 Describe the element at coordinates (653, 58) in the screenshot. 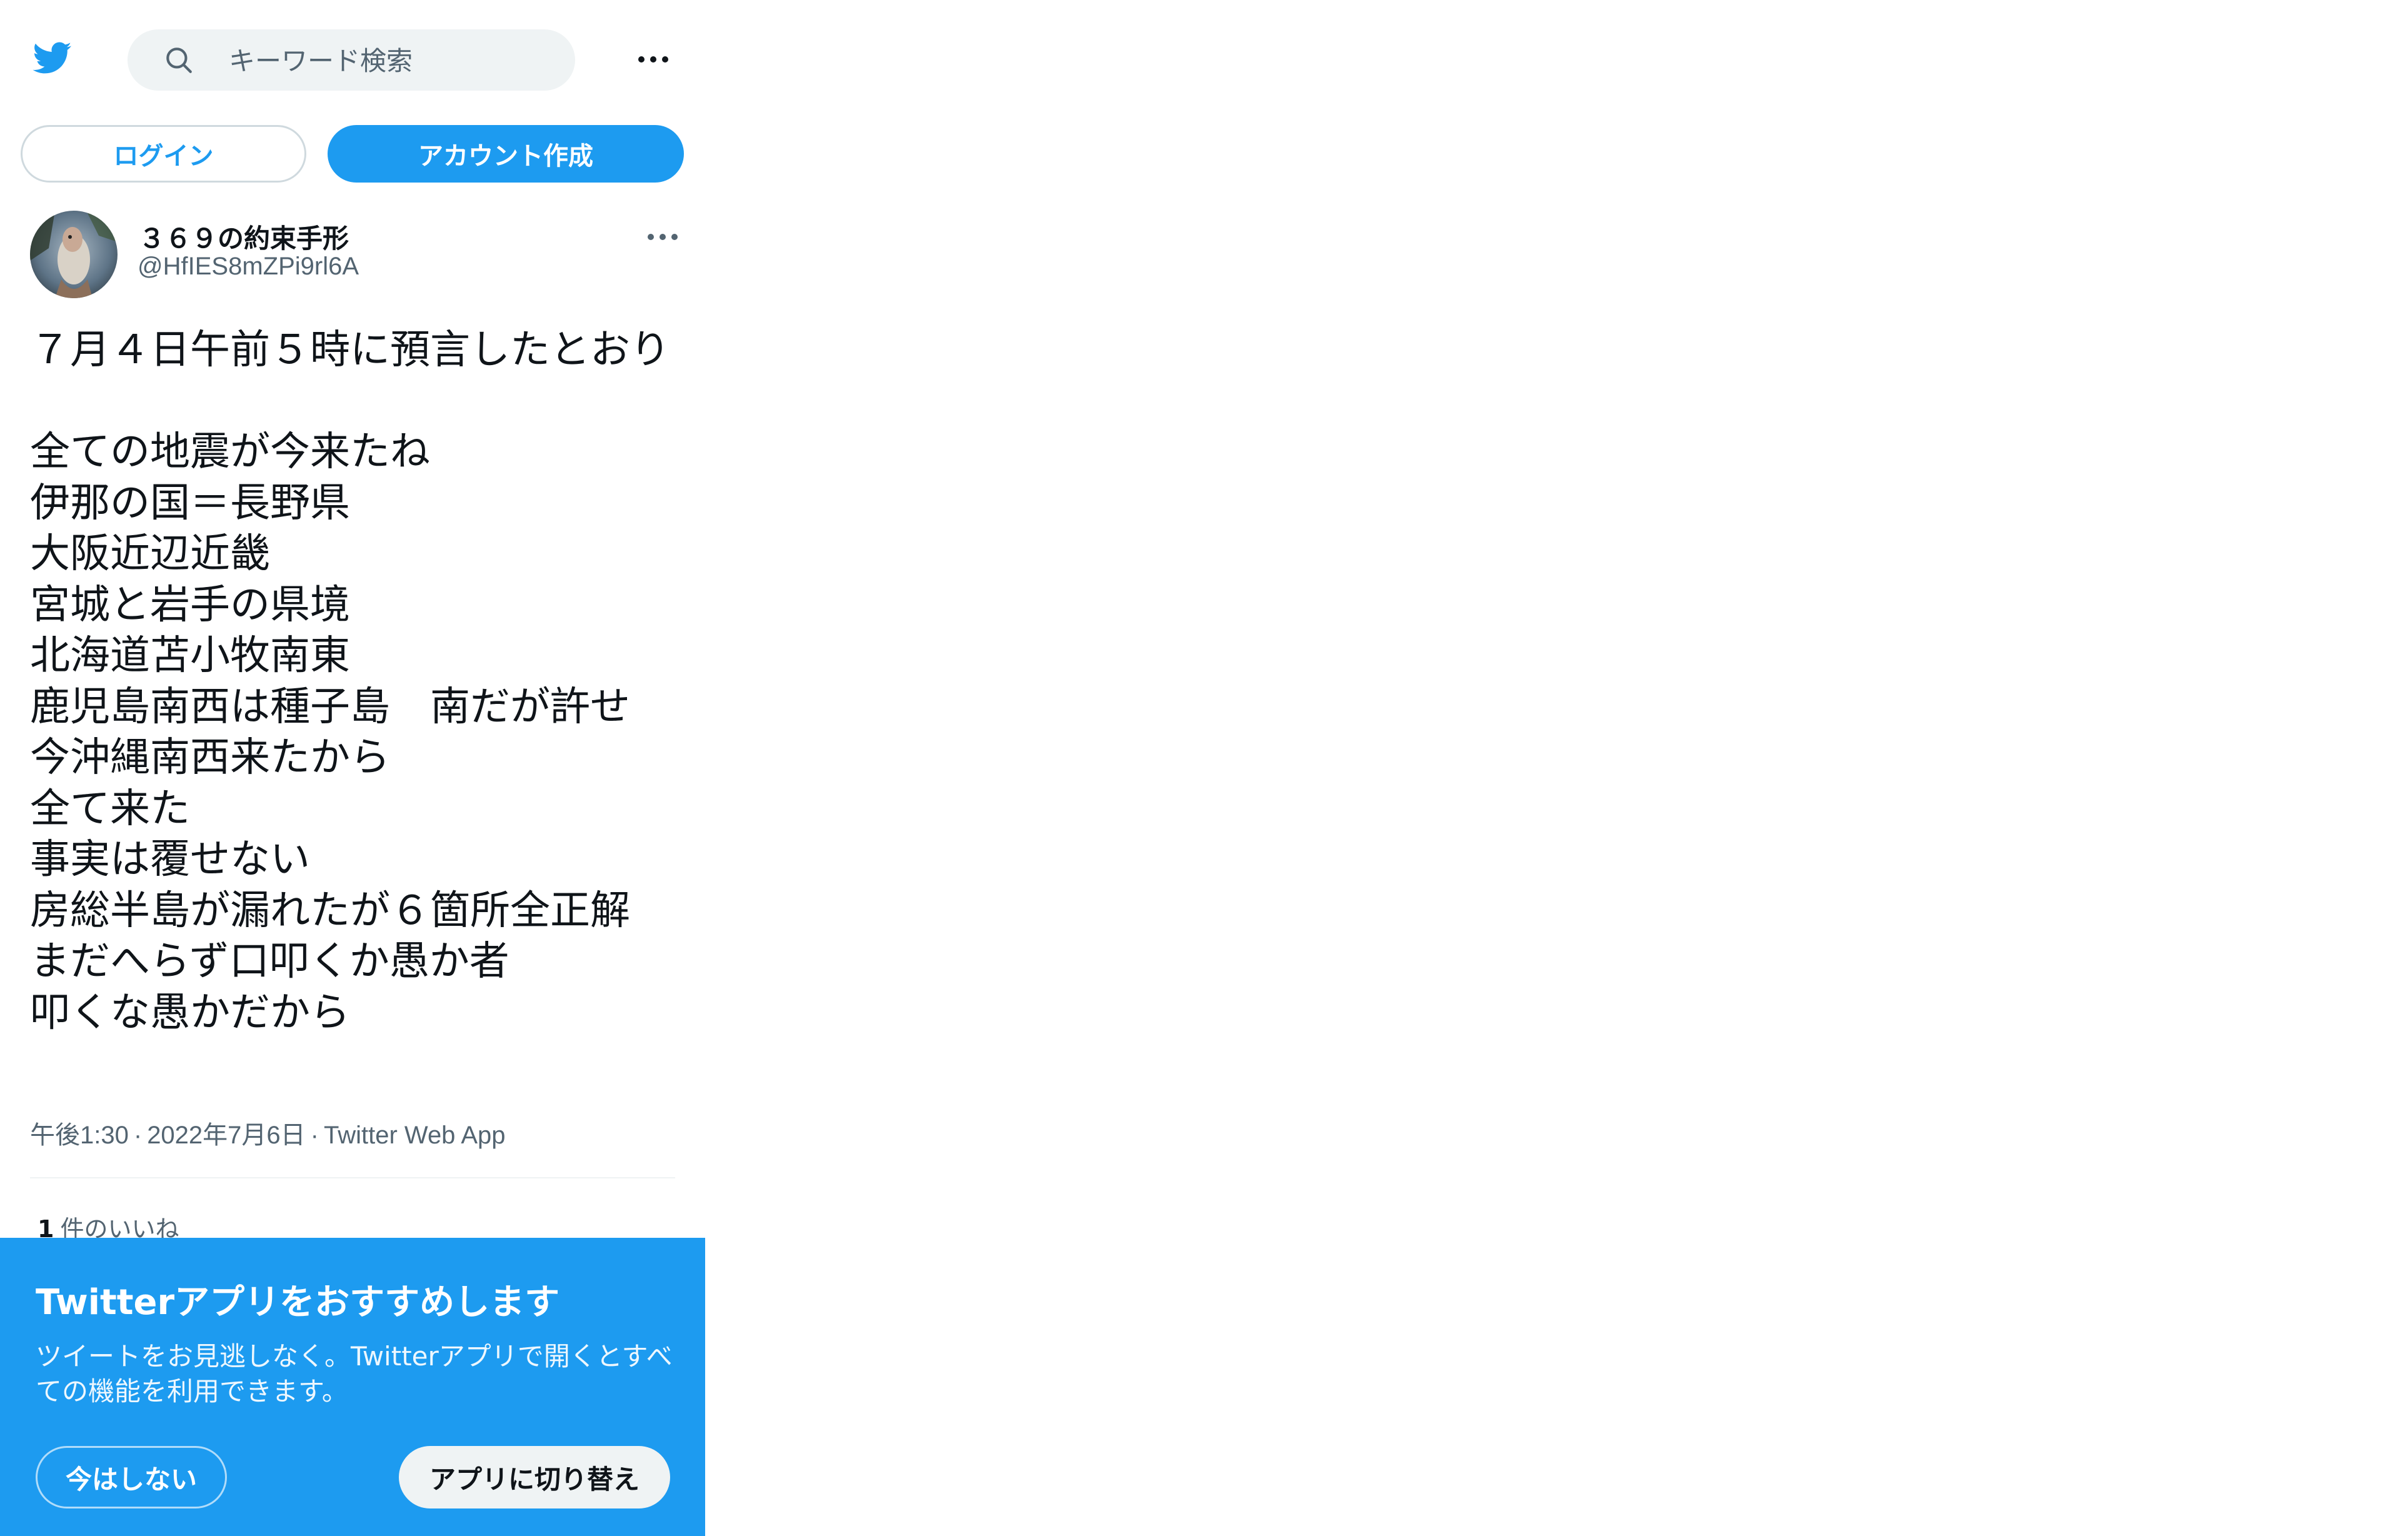

I see `more-horizontal-icon` at that location.